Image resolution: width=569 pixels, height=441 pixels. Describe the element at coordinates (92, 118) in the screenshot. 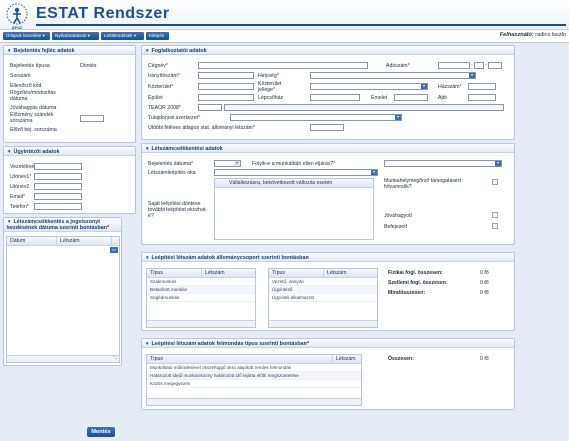

I see `elozmeny-szandek-input` at that location.